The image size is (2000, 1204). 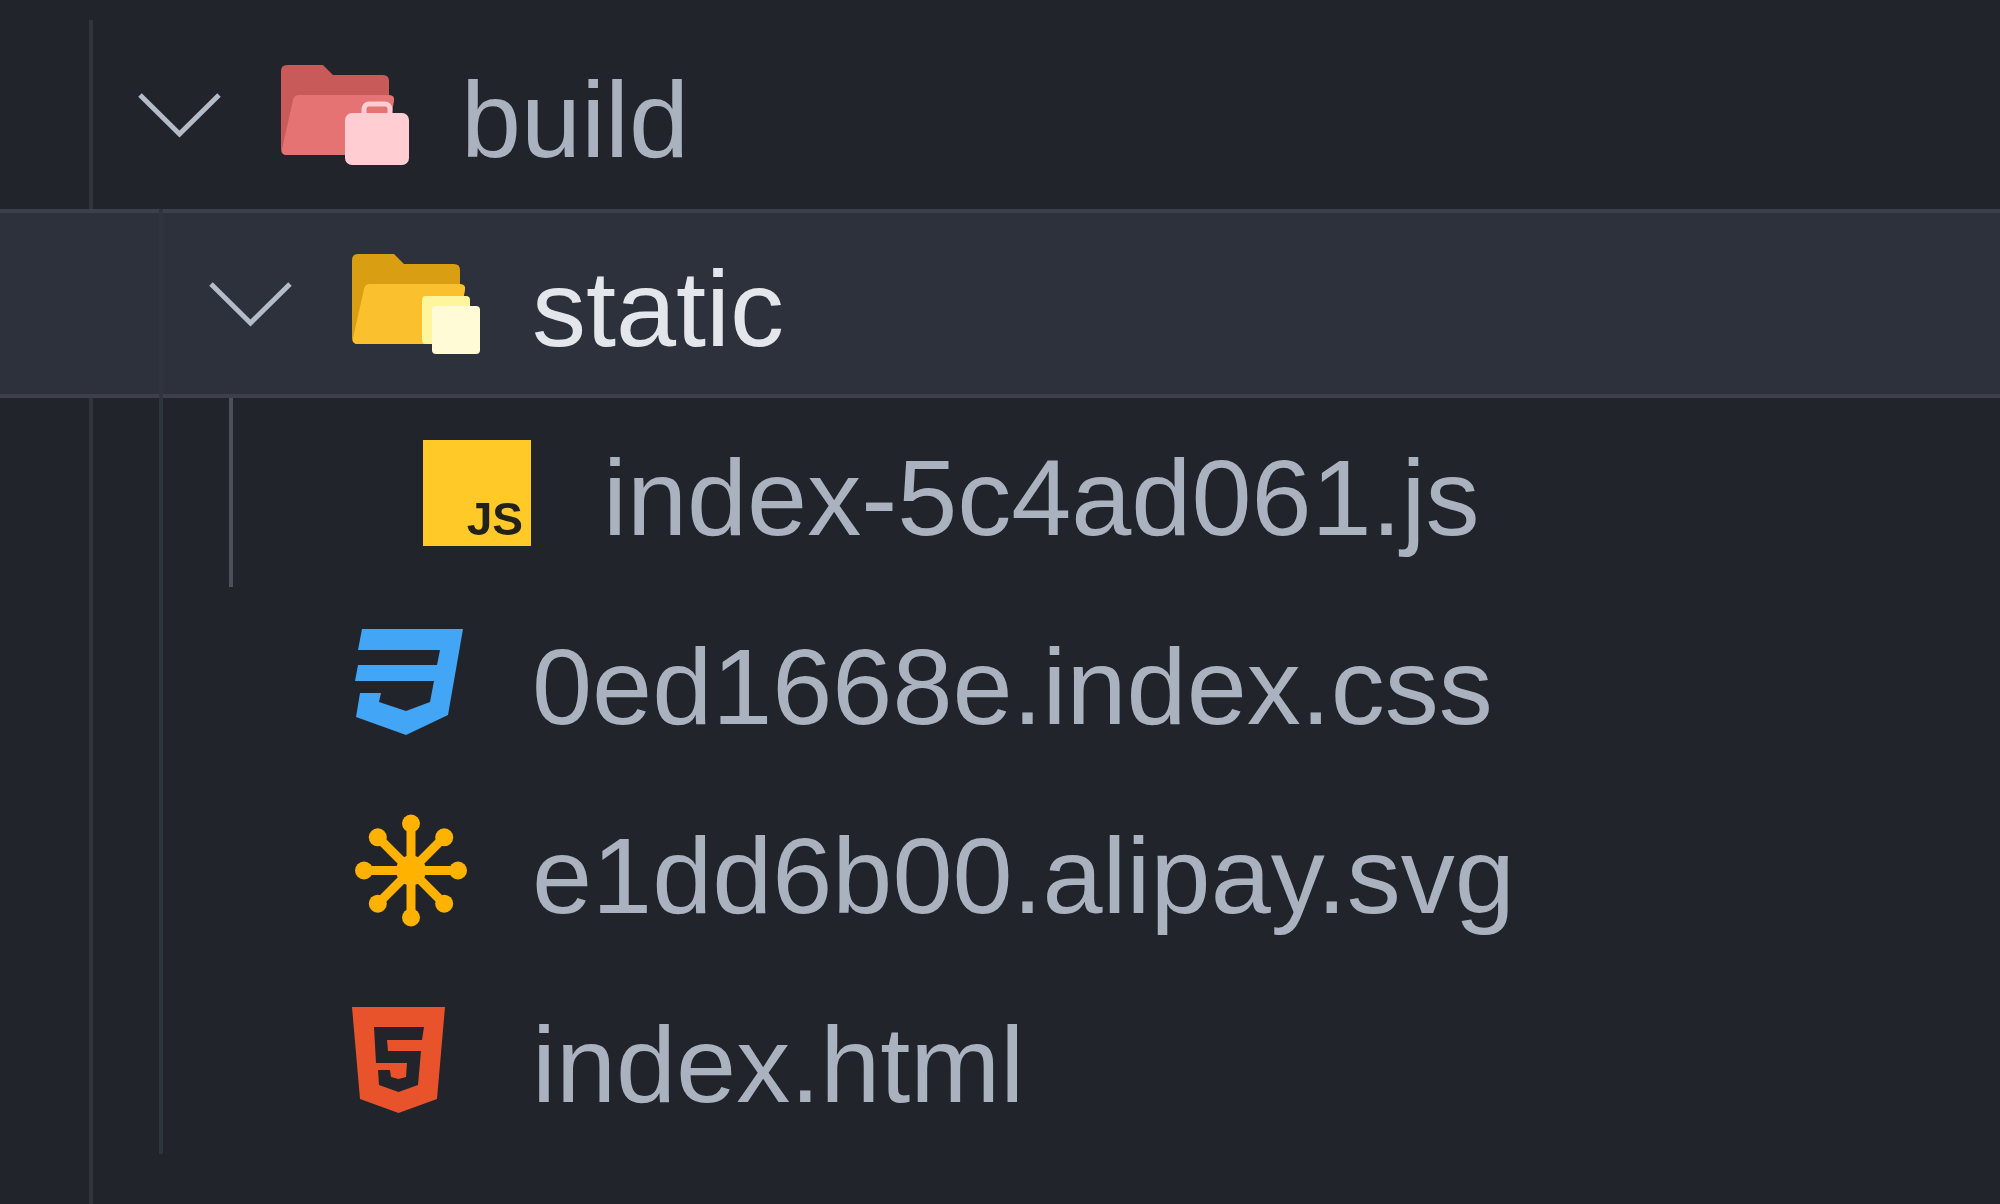 I want to click on css-file-icon, so click(x=407, y=681).